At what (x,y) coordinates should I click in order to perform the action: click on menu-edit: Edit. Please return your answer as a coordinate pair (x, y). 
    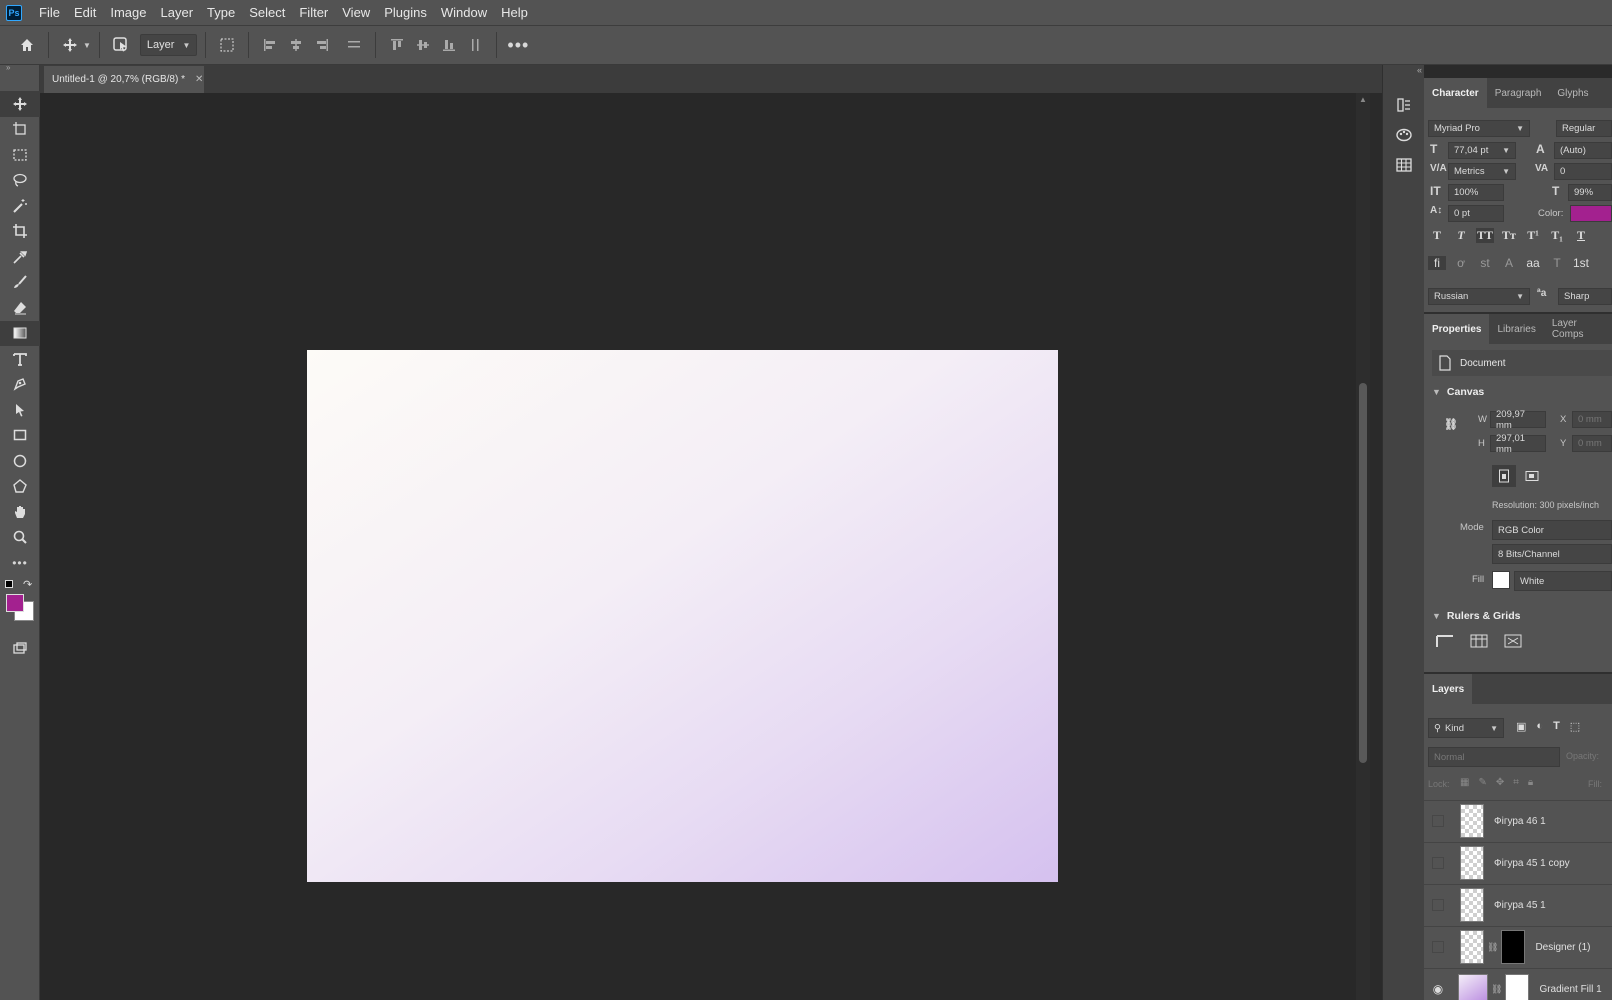
    Looking at the image, I should click on (85, 12).